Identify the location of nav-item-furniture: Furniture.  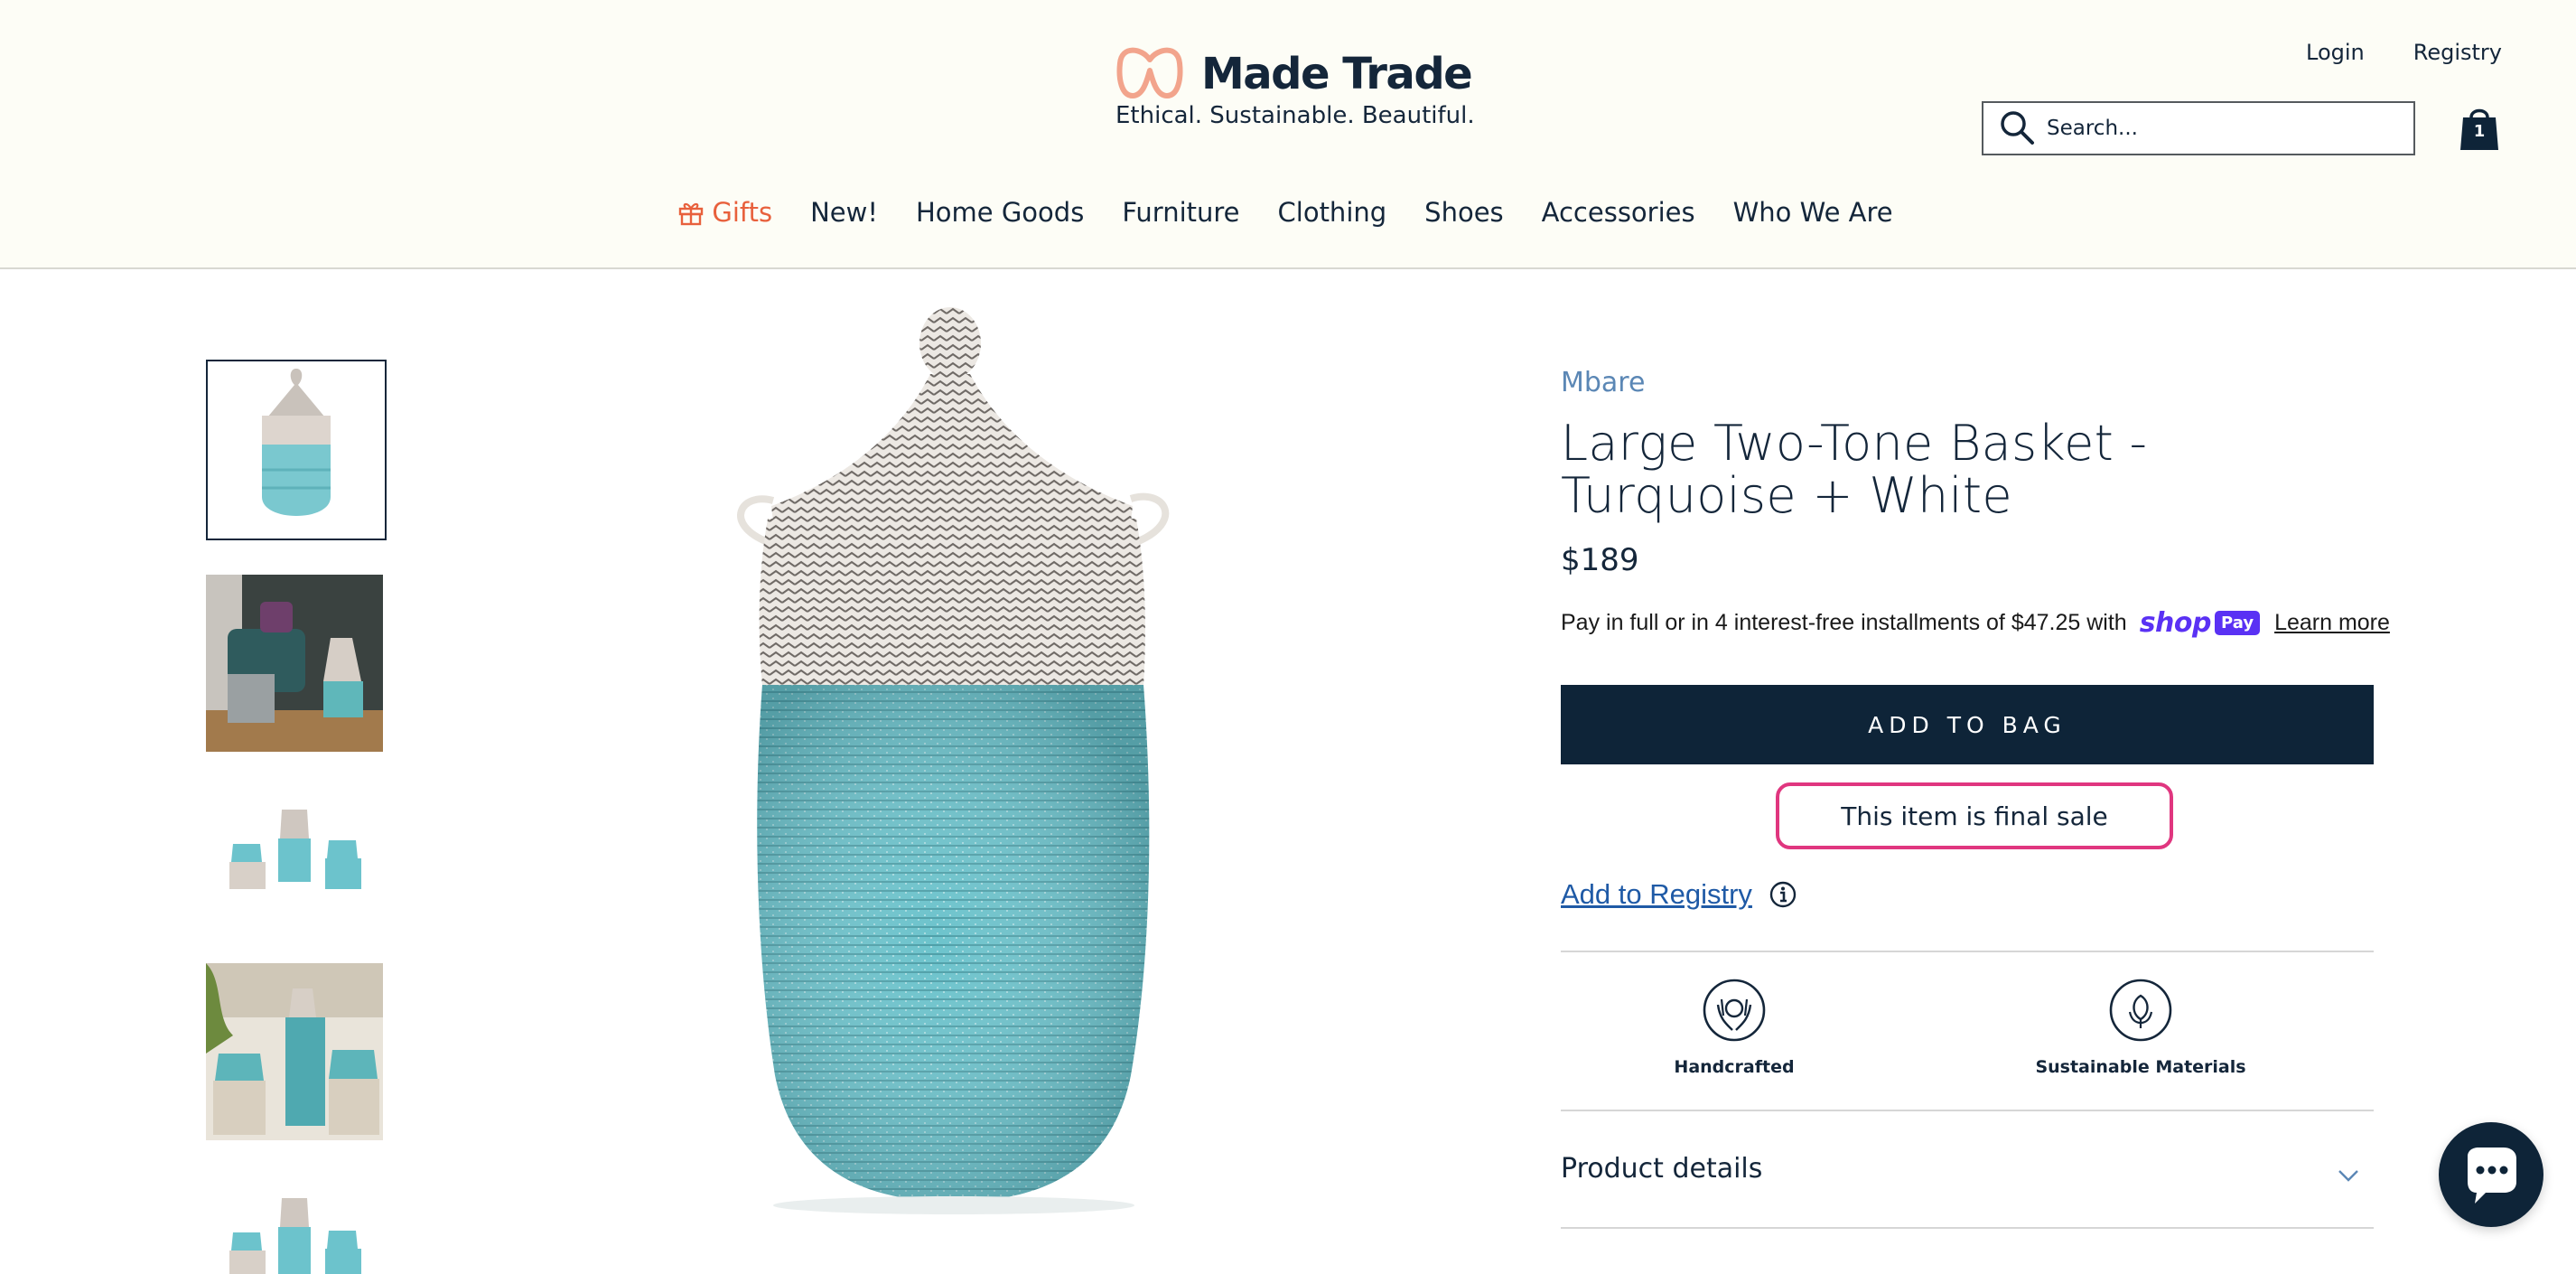
(1180, 212).